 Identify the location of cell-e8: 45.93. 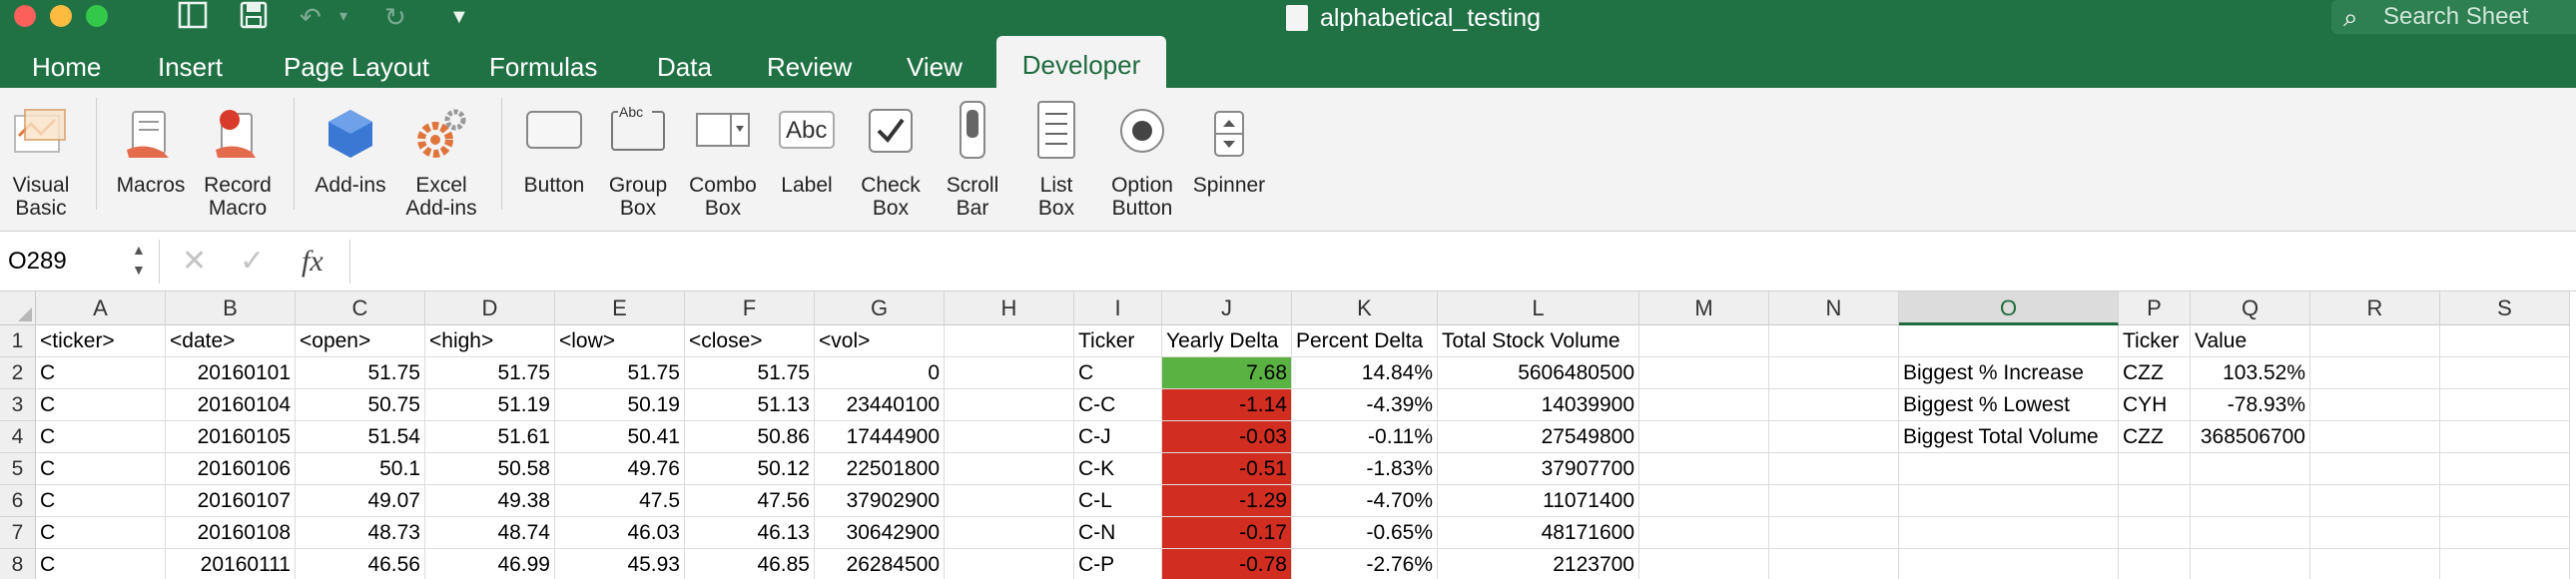
(620, 564).